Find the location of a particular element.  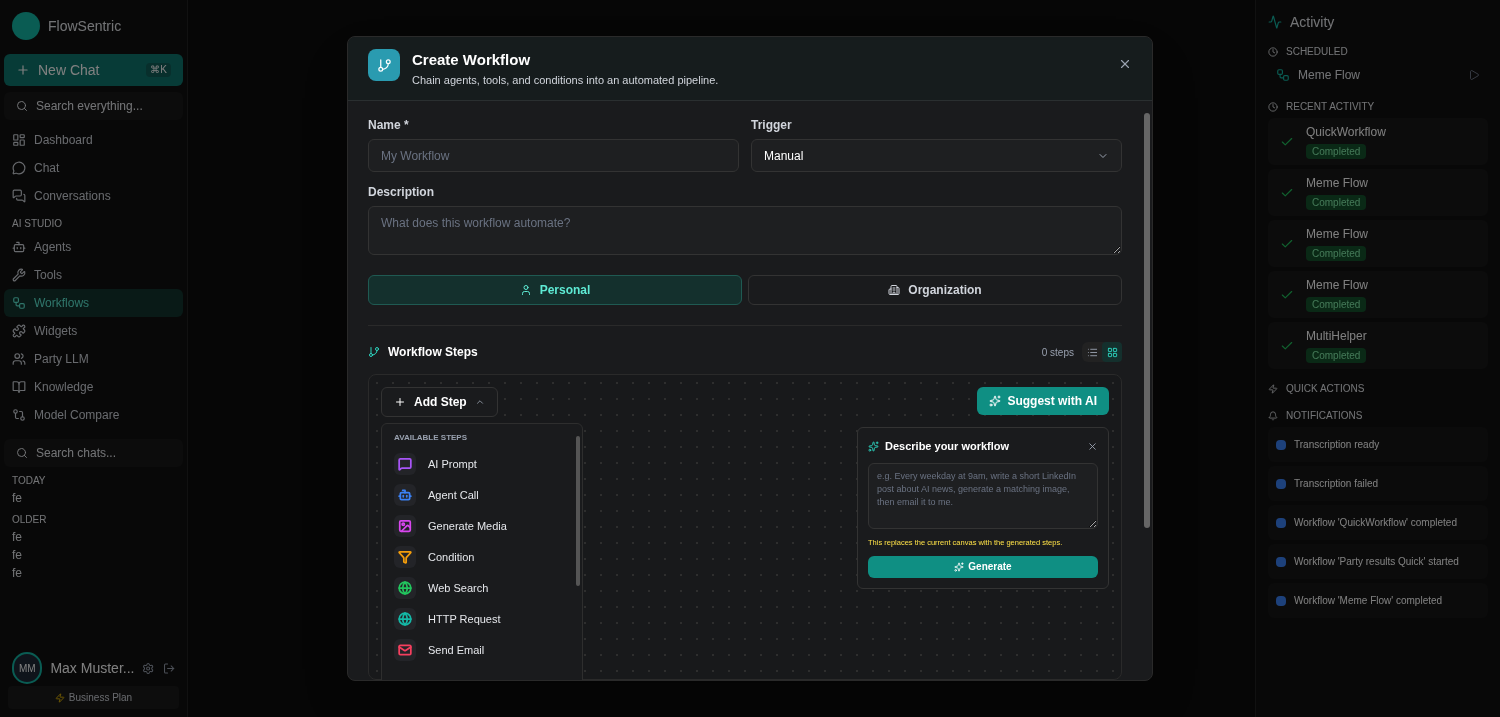

menu-heading: AVAILABLE STEPS is located at coordinates (431, 438).